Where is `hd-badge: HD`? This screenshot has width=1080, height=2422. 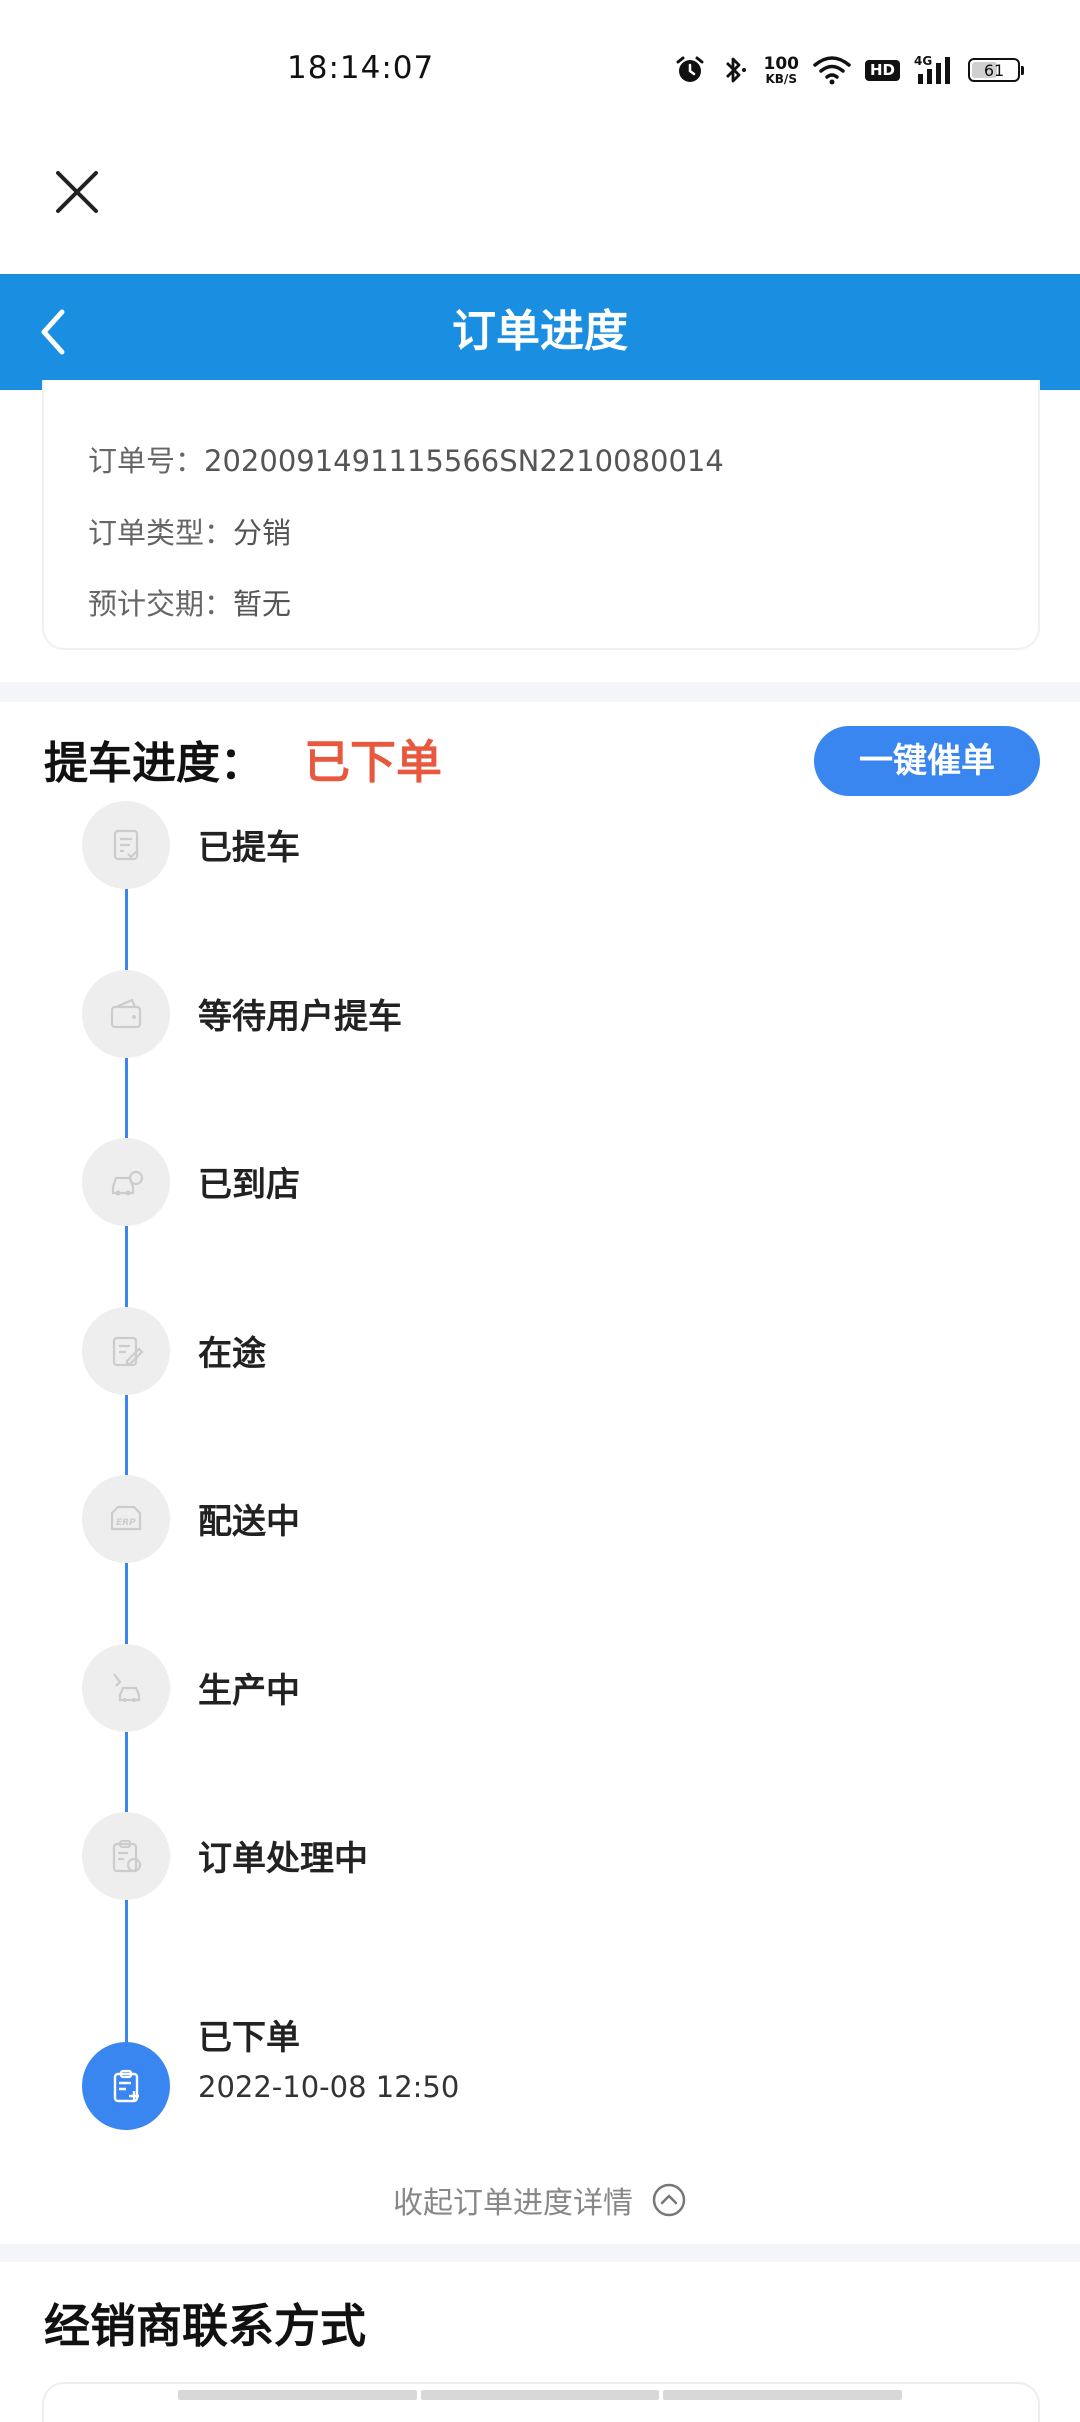 hd-badge: HD is located at coordinates (882, 70).